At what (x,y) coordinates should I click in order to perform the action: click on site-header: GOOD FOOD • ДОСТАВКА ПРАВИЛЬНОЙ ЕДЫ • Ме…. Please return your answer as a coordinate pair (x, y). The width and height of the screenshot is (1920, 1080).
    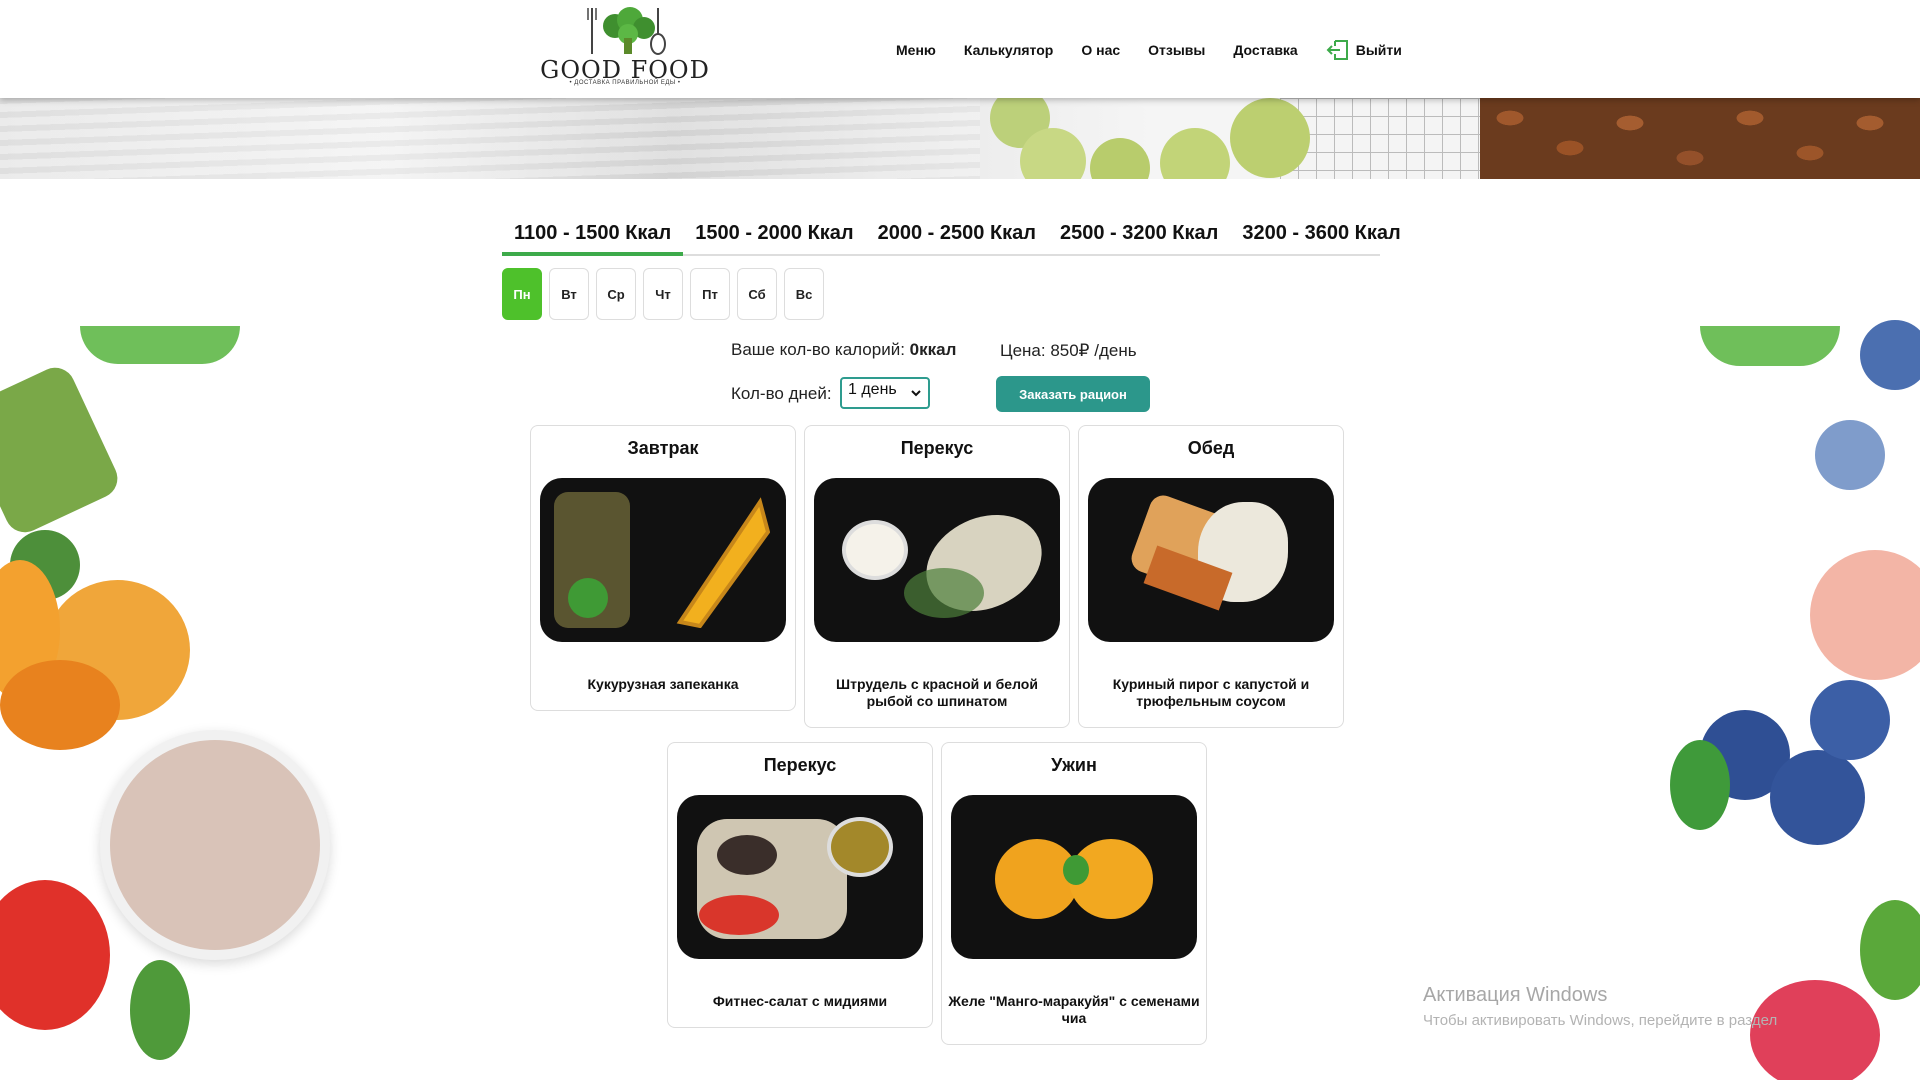
    Looking at the image, I should click on (960, 49).